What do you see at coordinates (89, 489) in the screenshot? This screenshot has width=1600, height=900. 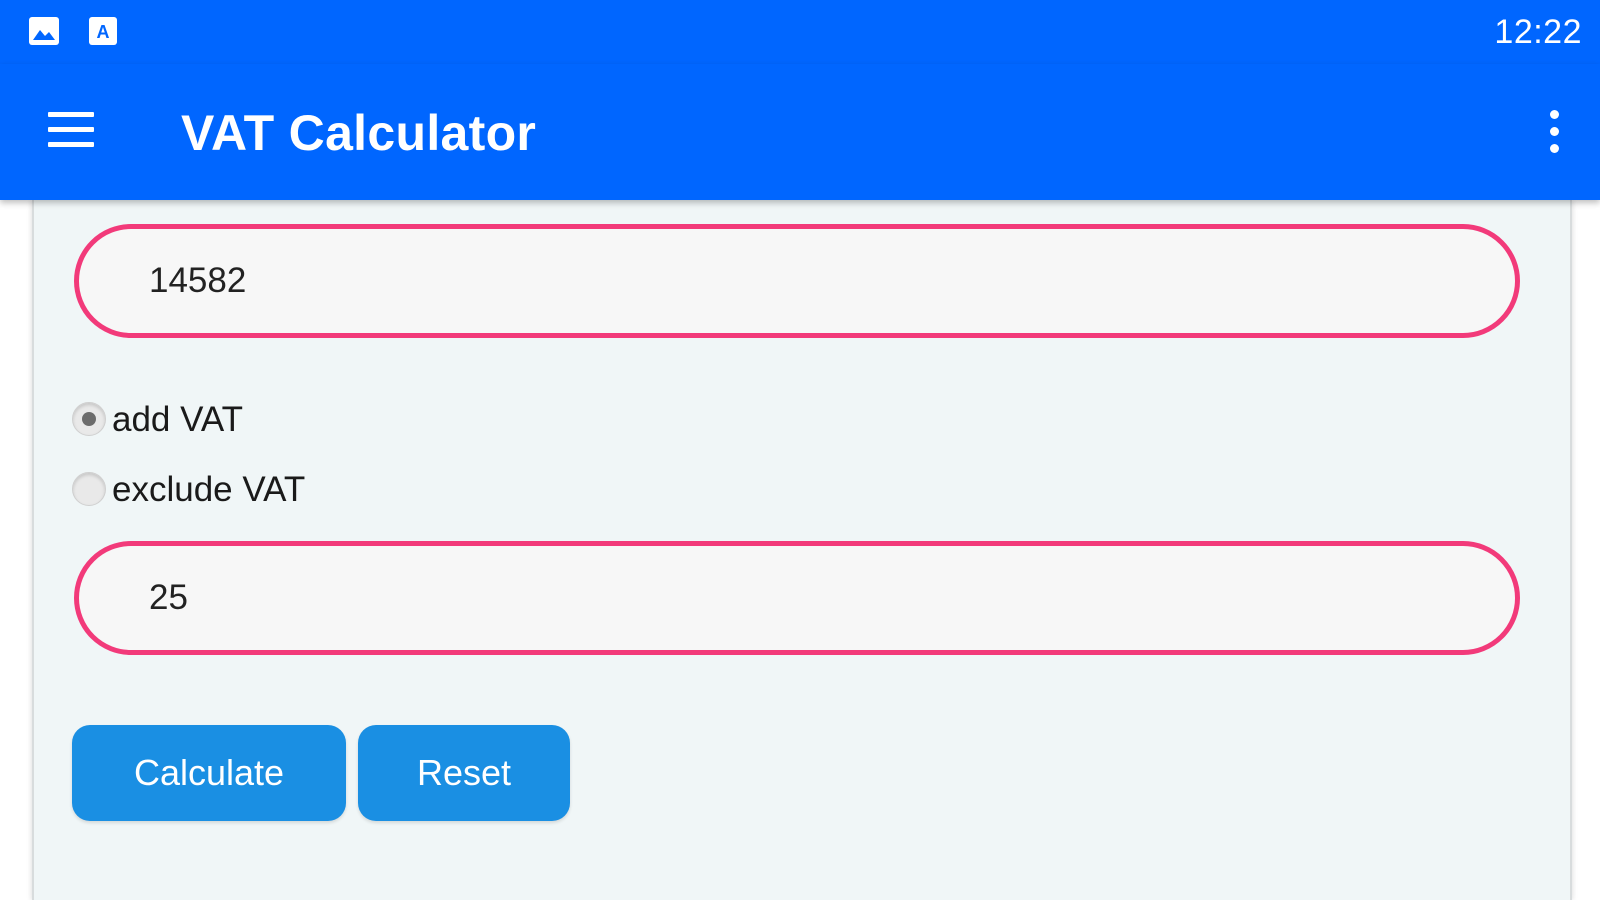 I see `radio-button-unchecked` at bounding box center [89, 489].